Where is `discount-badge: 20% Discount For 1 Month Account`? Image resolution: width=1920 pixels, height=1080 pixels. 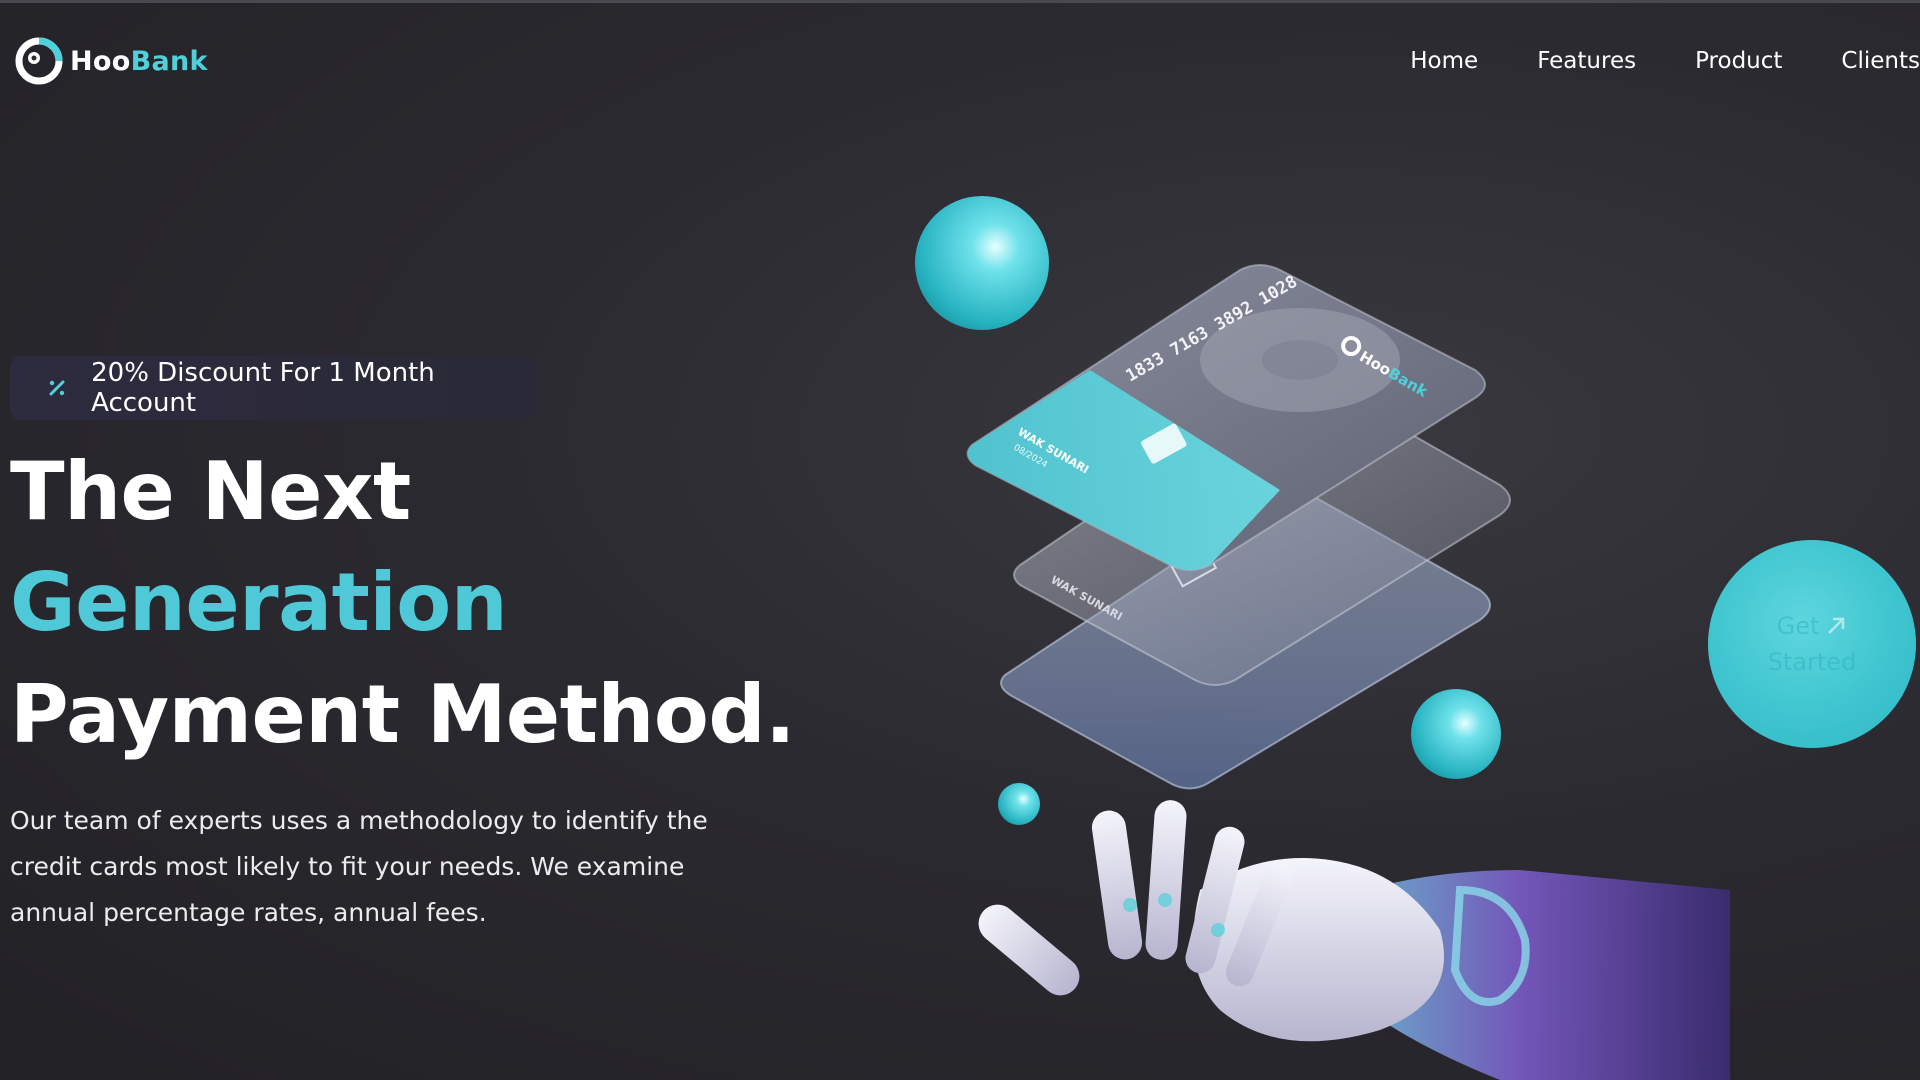
discount-badge: 20% Discount For 1 Month Account is located at coordinates (274, 388).